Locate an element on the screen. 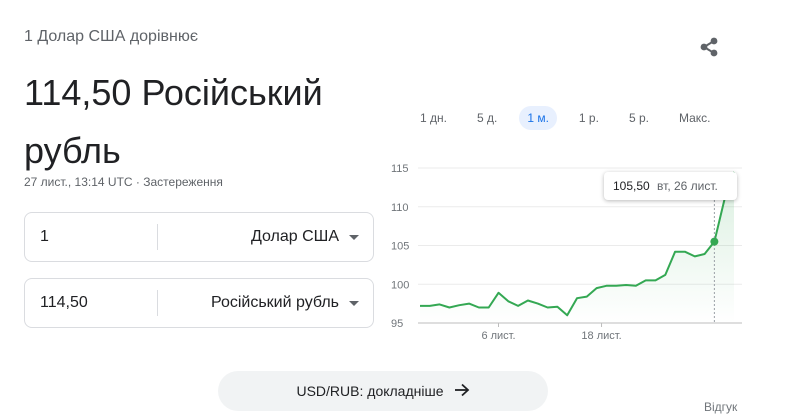 The image size is (792, 417). y-tick-label: 115 is located at coordinates (400, 169).